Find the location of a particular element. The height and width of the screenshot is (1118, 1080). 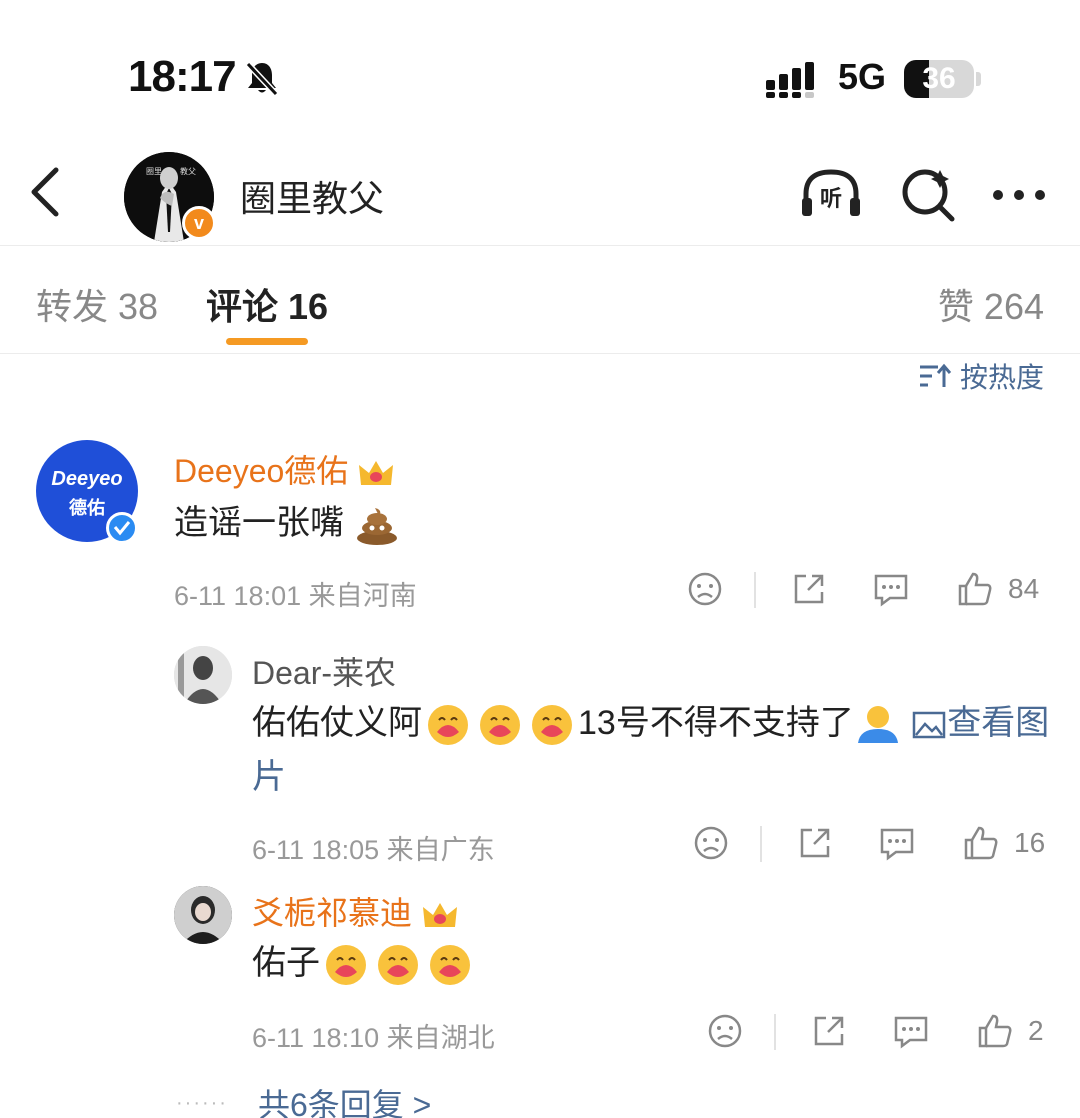

comment-username: Deeyeo德佑 is located at coordinates (284, 469).